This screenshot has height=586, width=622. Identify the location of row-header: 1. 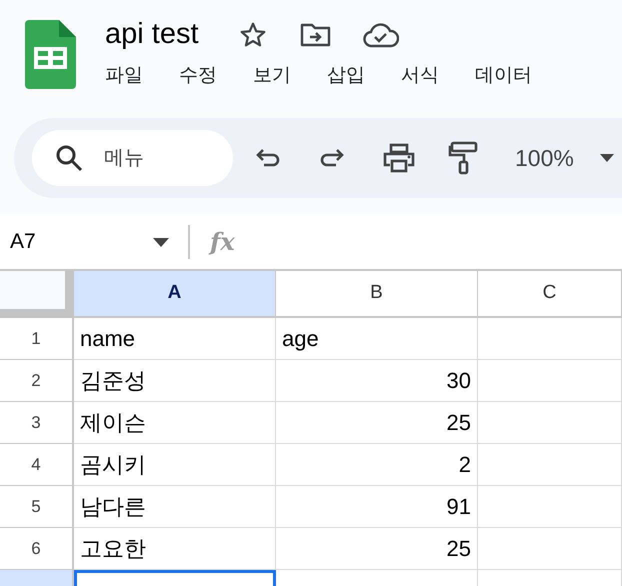
(37, 339).